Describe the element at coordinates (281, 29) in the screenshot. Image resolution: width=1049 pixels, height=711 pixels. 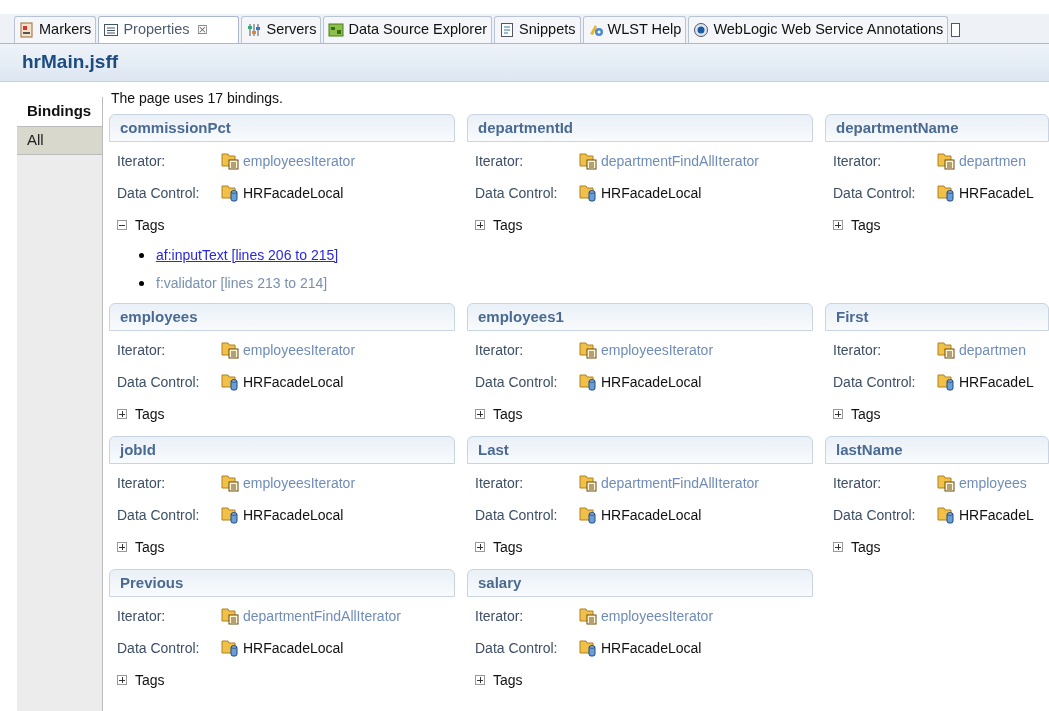
I see `view-tab: Servers` at that location.